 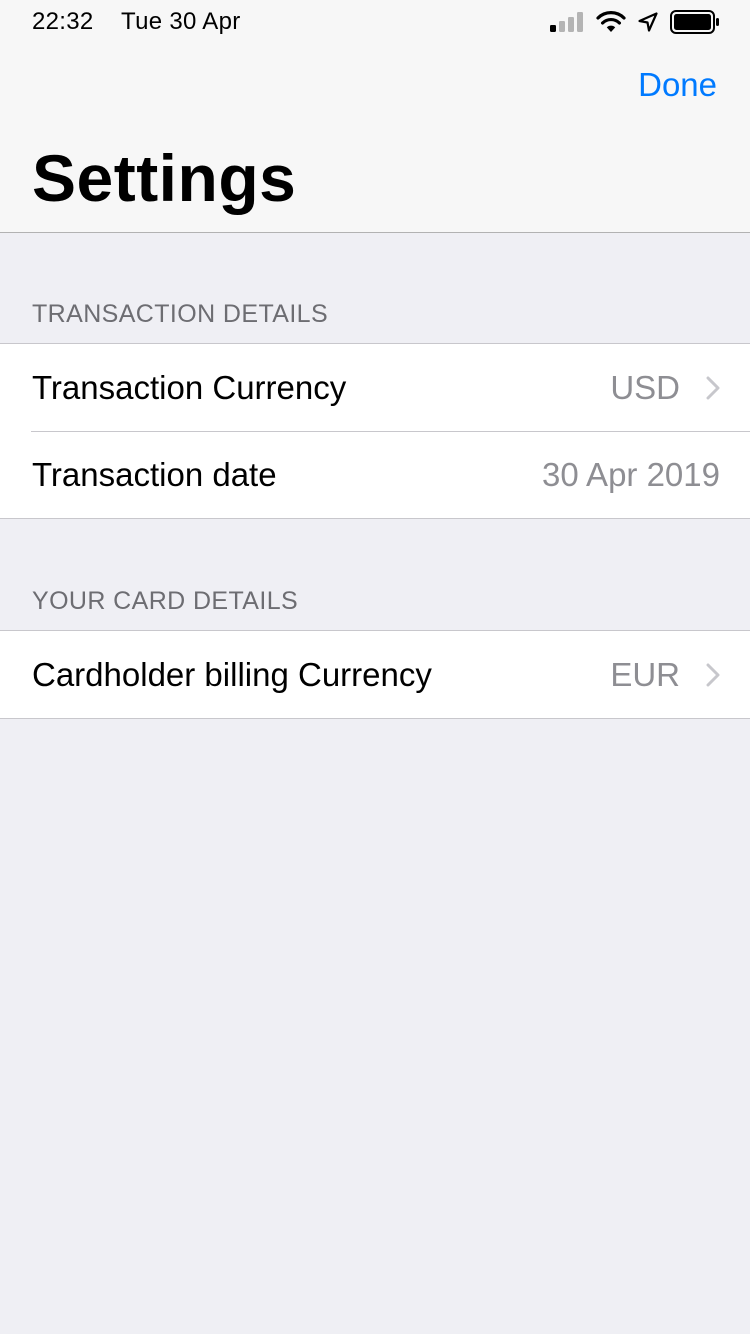 I want to click on status-icons, so click(x=635, y=24).